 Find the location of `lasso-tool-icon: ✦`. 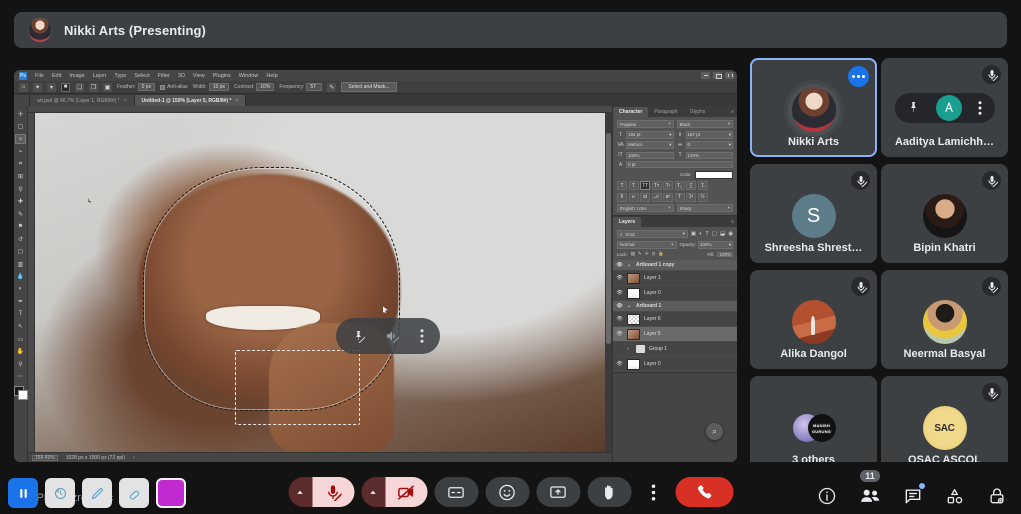

lasso-tool-icon: ✦ is located at coordinates (37, 87).